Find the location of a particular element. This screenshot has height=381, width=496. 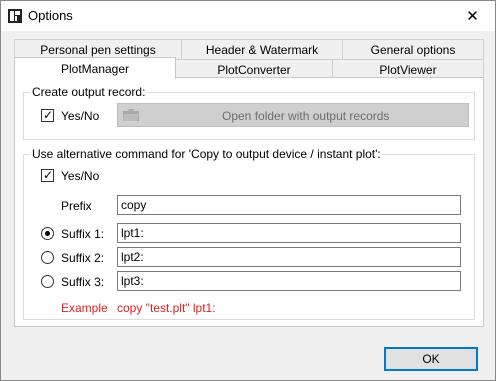

suffix-2-input: lpt2: is located at coordinates (289, 257).